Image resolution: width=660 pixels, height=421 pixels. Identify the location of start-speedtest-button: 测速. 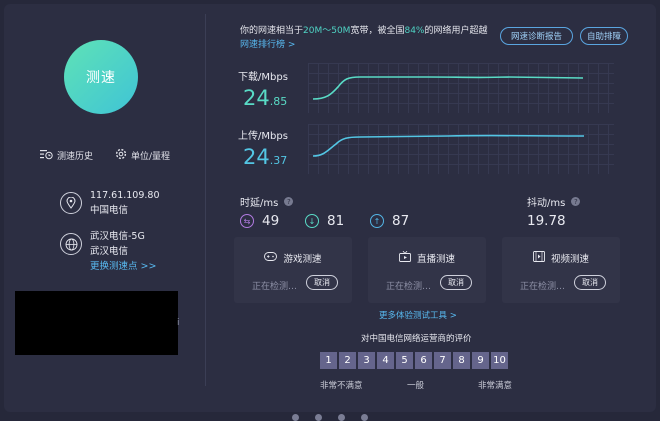
(101, 77).